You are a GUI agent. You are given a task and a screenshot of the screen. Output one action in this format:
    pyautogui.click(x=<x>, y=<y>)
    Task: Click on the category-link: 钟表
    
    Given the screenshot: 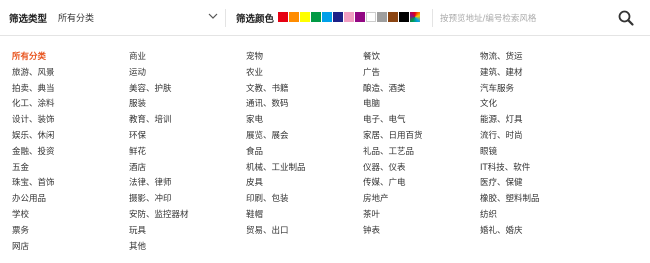 What is the action you would take?
    pyautogui.click(x=418, y=232)
    